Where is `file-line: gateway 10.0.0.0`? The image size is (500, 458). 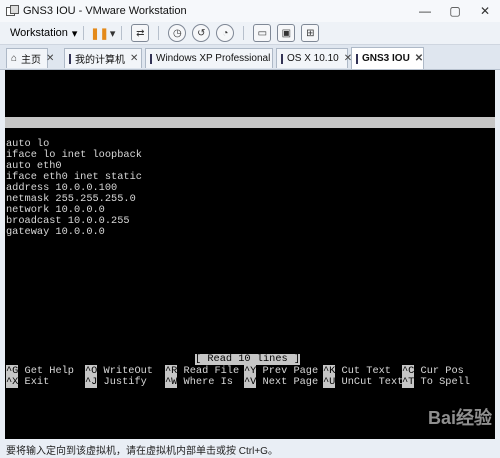 file-line: gateway 10.0.0.0 is located at coordinates (55, 232).